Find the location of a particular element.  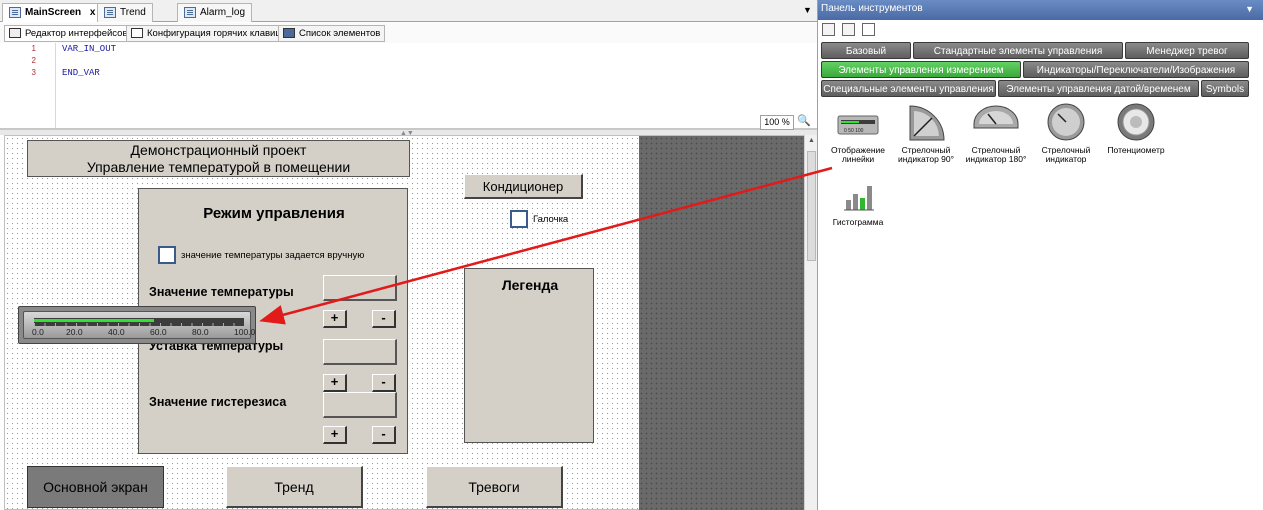

temperature-value-box is located at coordinates (360, 288).